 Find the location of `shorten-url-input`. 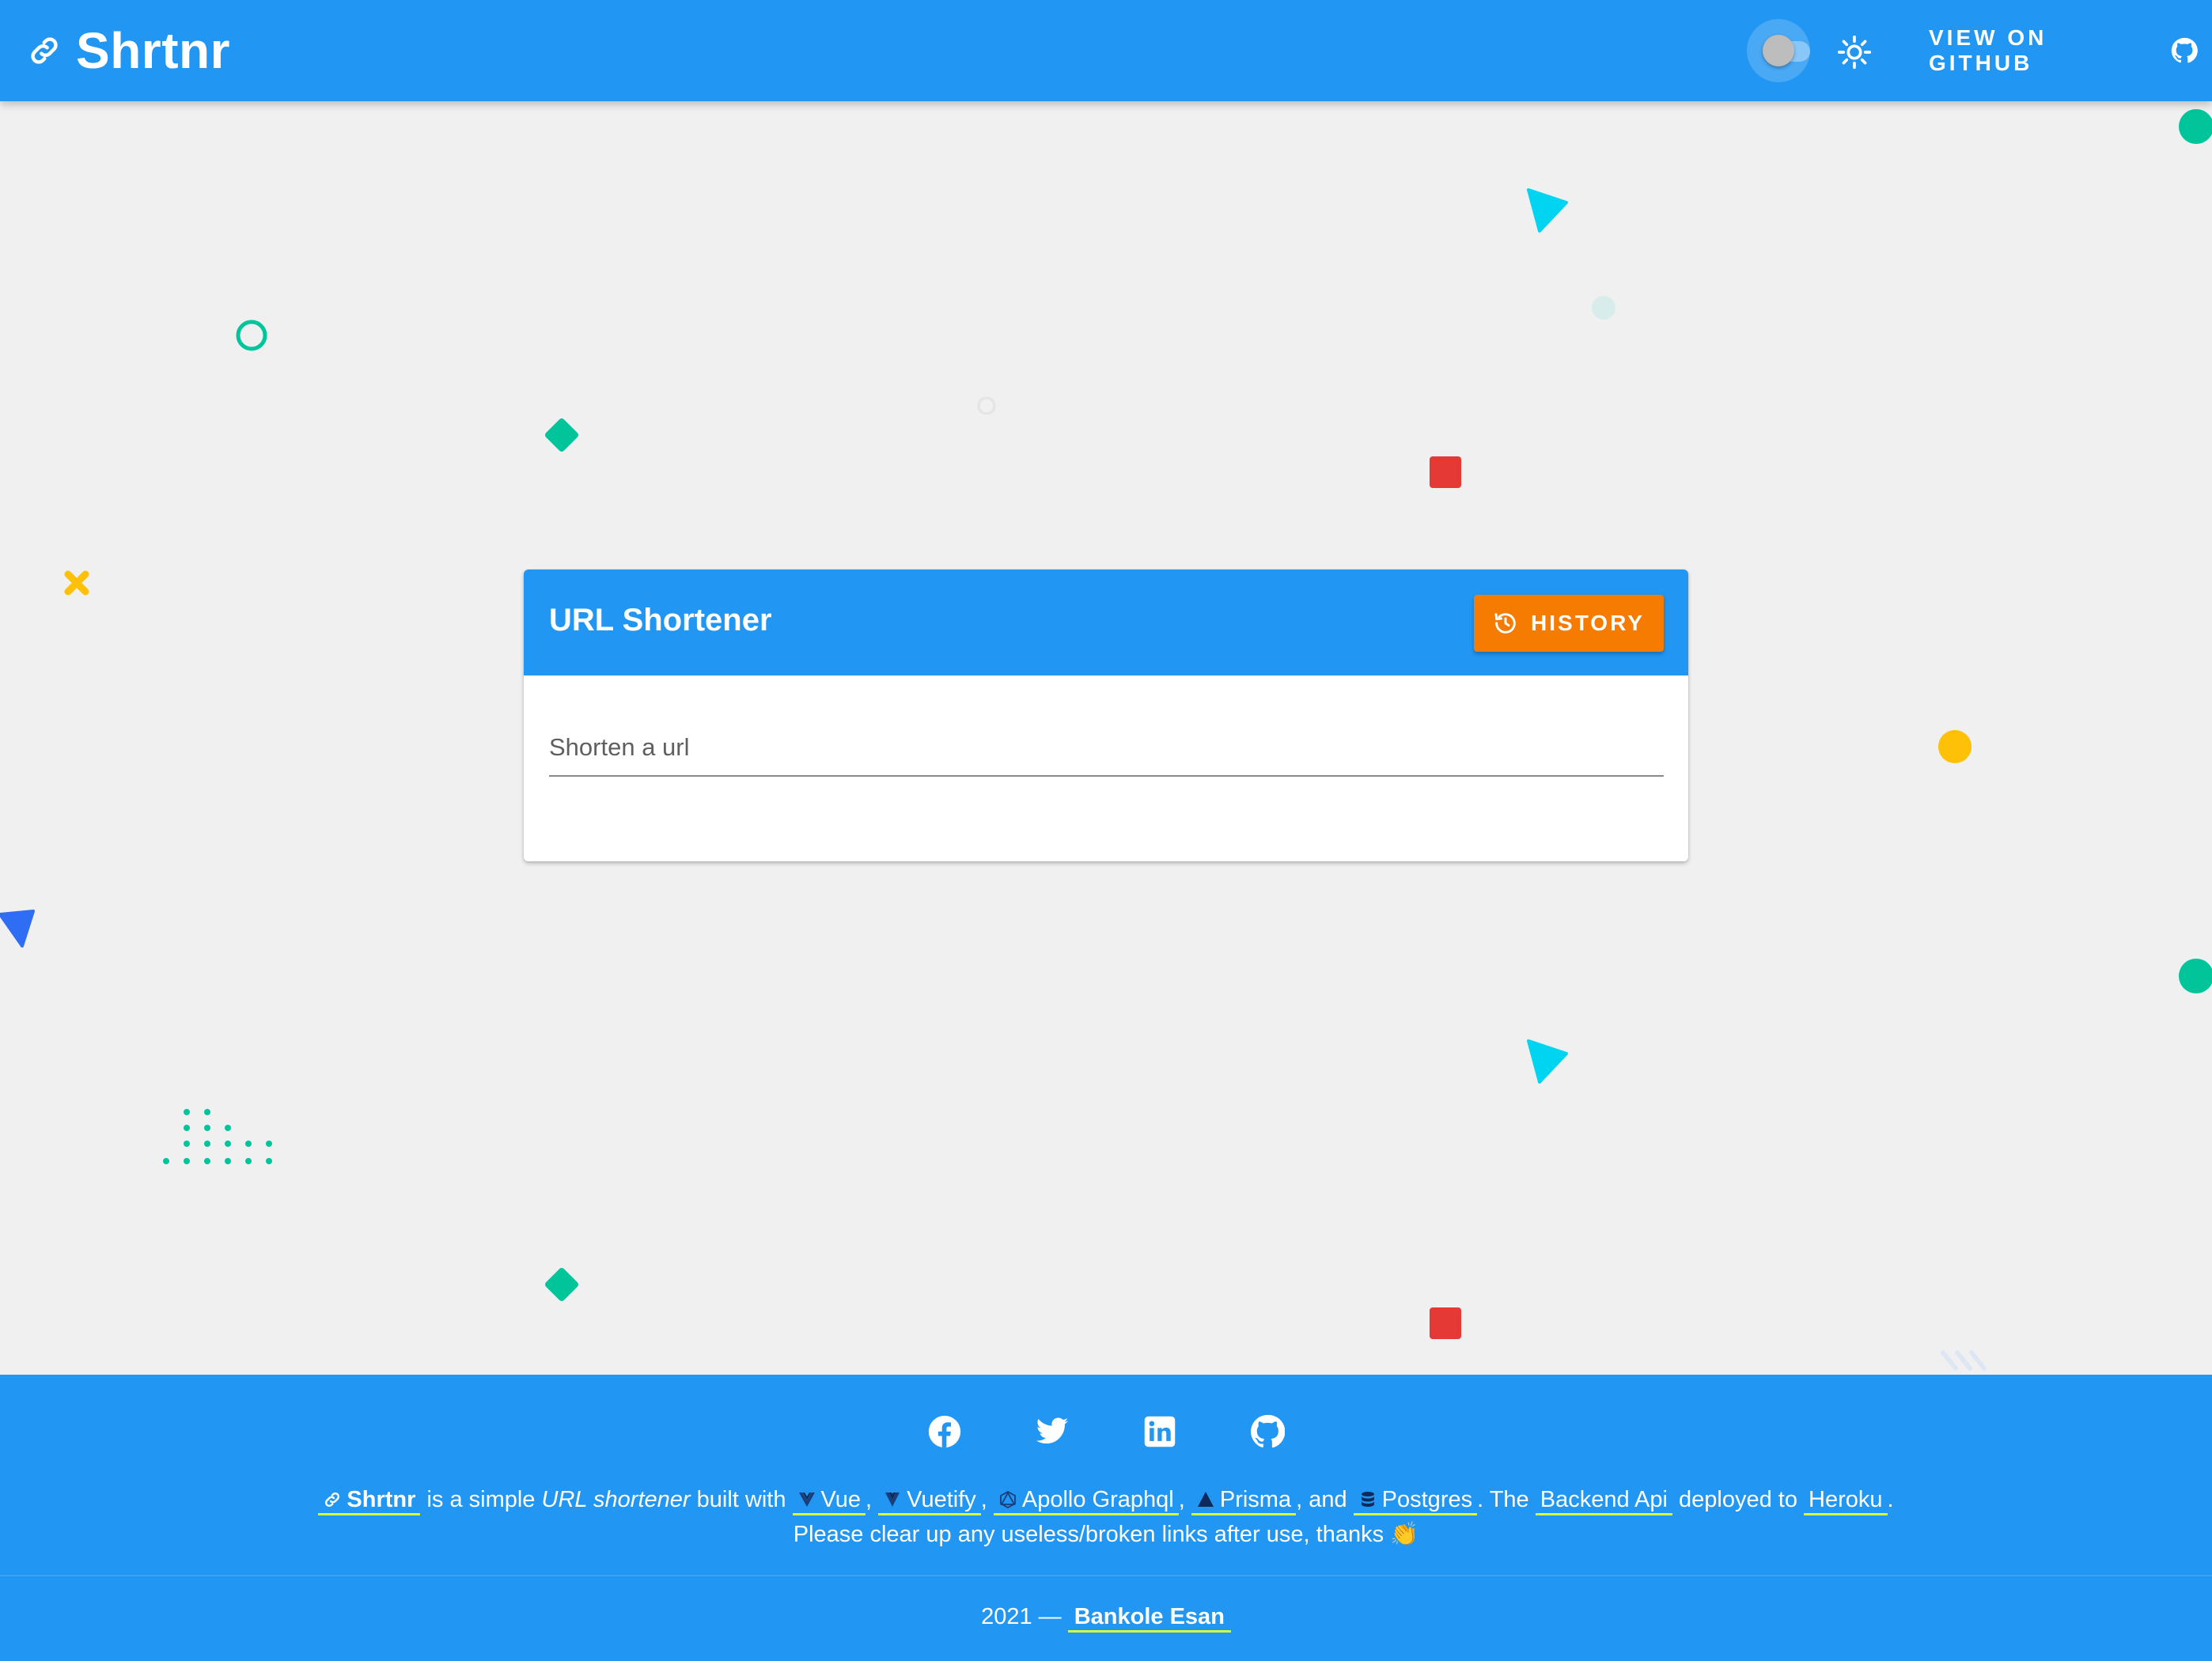

shorten-url-input is located at coordinates (1106, 748).